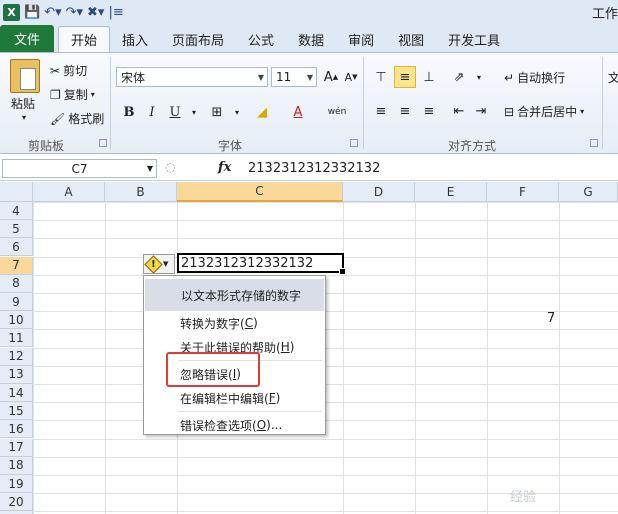  I want to click on active-cell-c7: 2132312312332132, so click(261, 264).